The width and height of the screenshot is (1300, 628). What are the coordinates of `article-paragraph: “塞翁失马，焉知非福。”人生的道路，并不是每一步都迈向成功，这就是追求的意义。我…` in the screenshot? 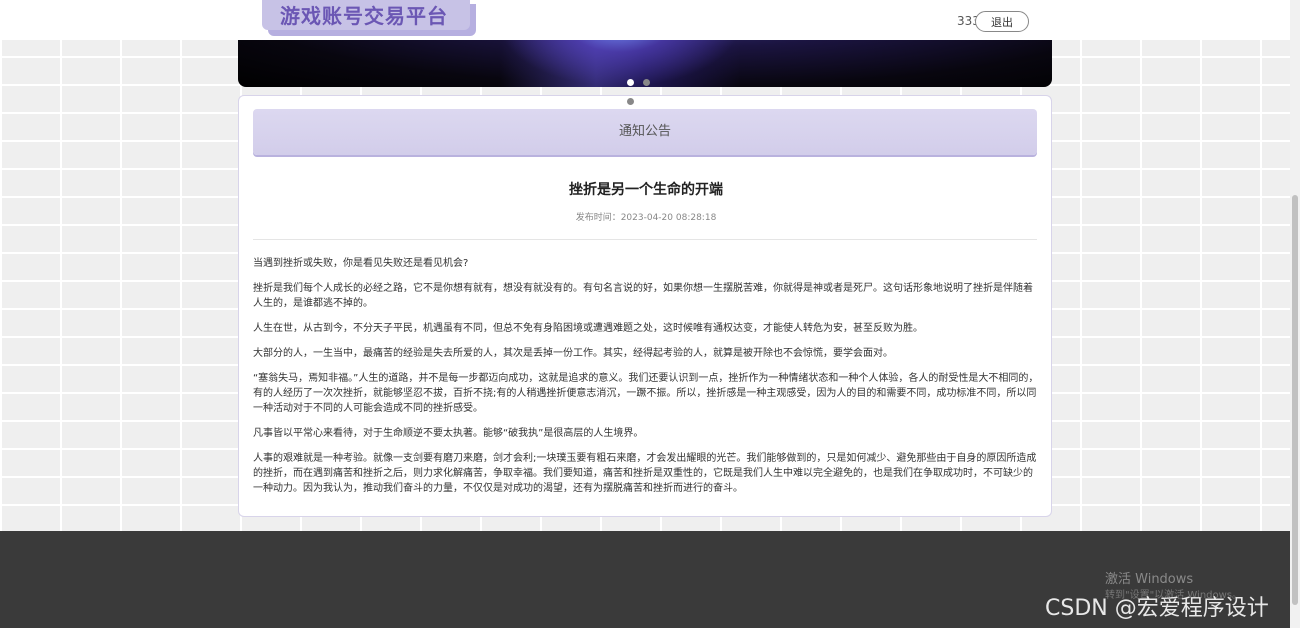 It's located at (646, 393).